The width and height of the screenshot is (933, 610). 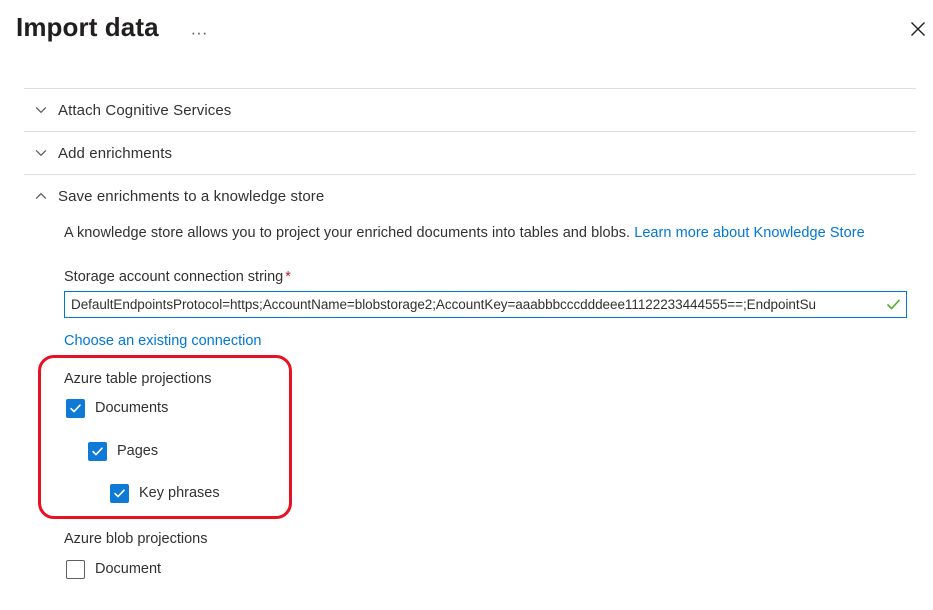 I want to click on more-options-button: ···, so click(x=199, y=32).